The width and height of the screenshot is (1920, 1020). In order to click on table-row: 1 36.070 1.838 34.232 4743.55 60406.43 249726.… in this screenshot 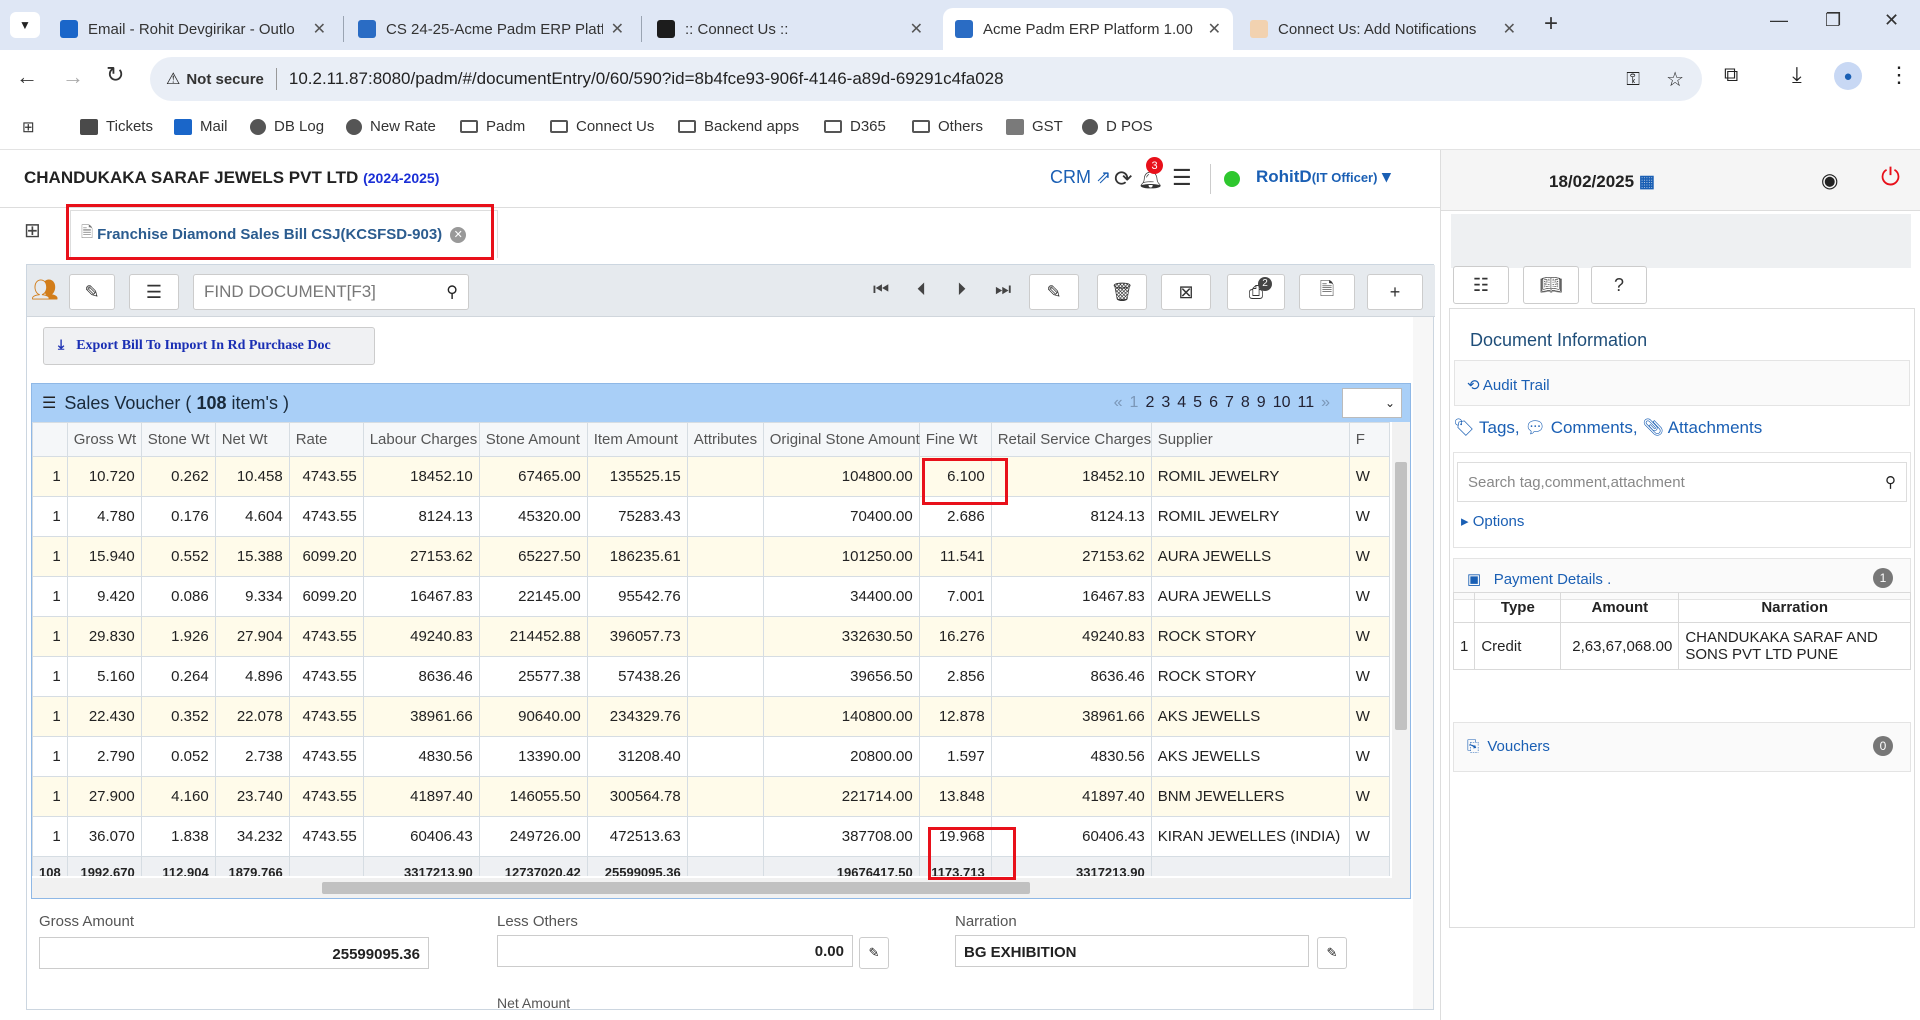, I will do `click(711, 836)`.